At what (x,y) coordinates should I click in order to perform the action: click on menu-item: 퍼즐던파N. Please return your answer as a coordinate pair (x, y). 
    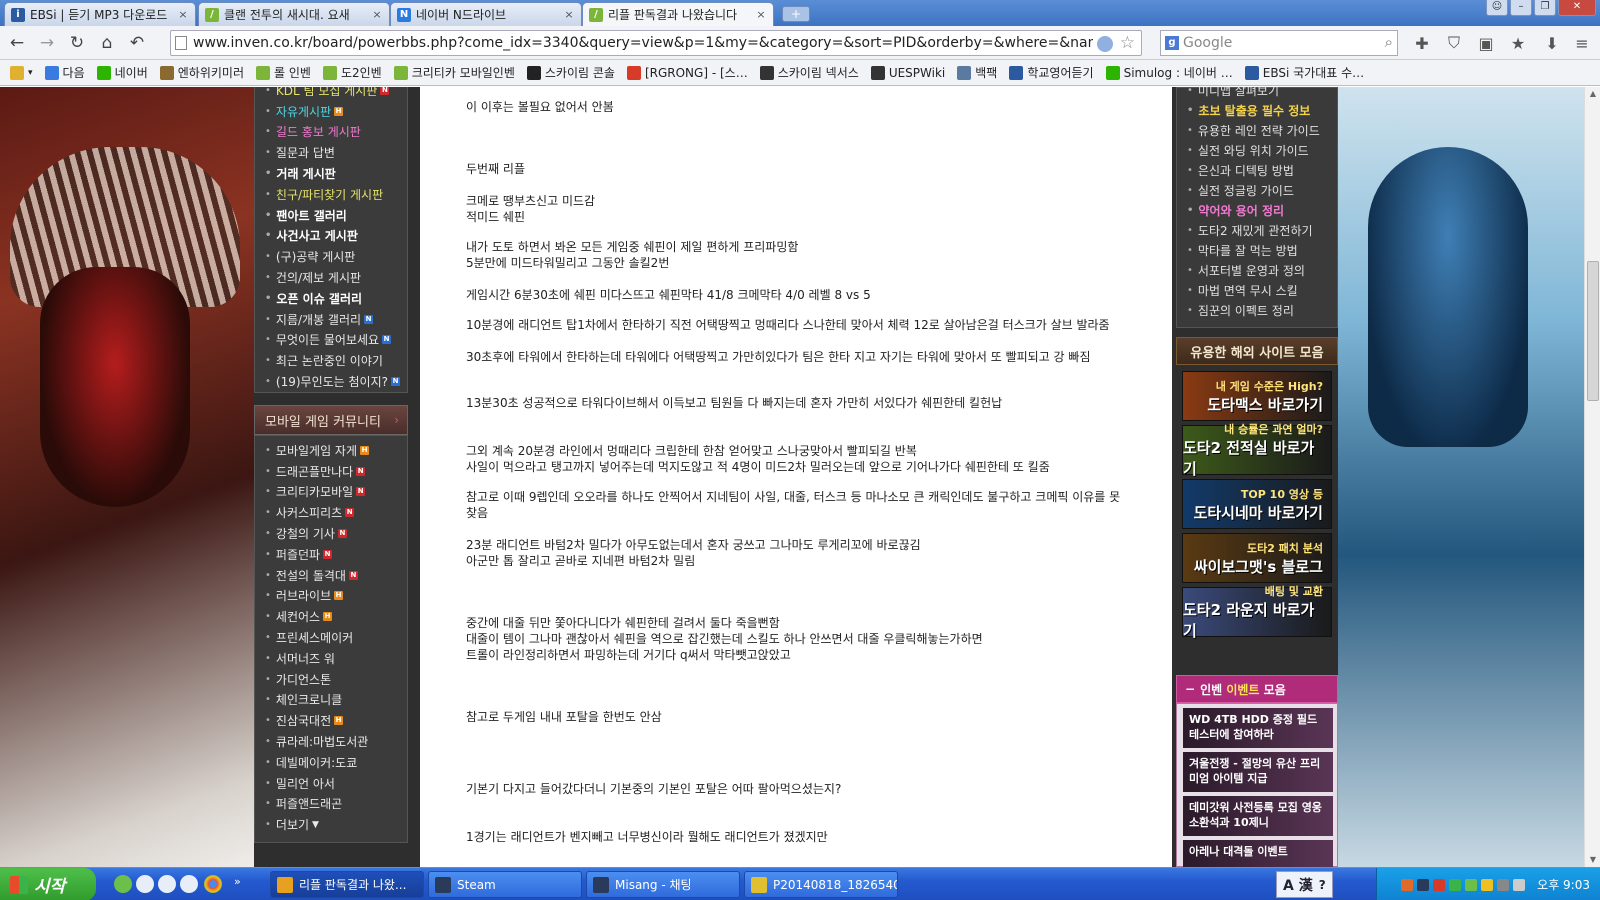
    Looking at the image, I should click on (331, 554).